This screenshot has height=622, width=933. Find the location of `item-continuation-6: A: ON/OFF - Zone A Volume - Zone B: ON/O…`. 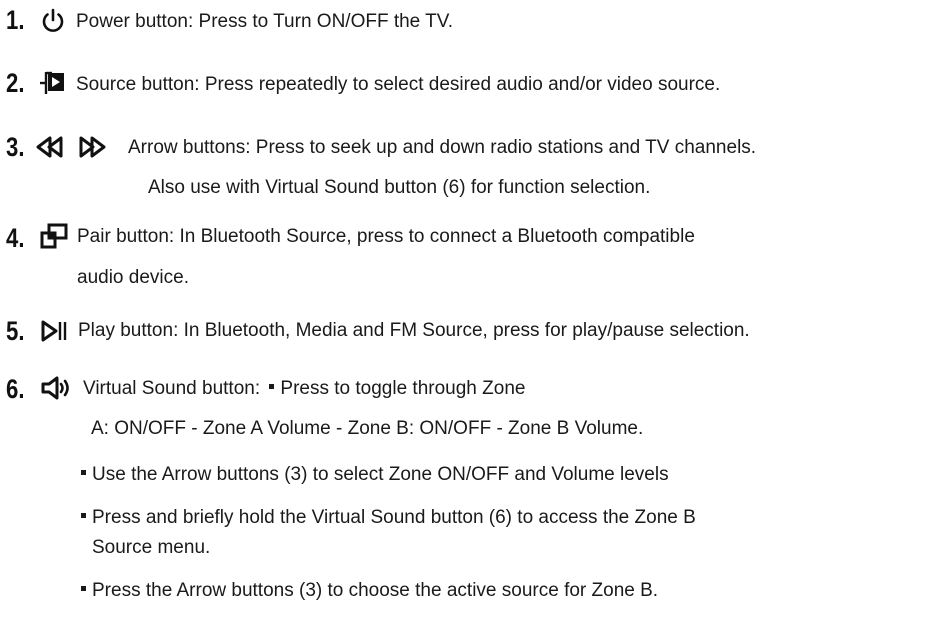

item-continuation-6: A: ON/OFF - Zone A Volume - Zone B: ON/O… is located at coordinates (367, 428).